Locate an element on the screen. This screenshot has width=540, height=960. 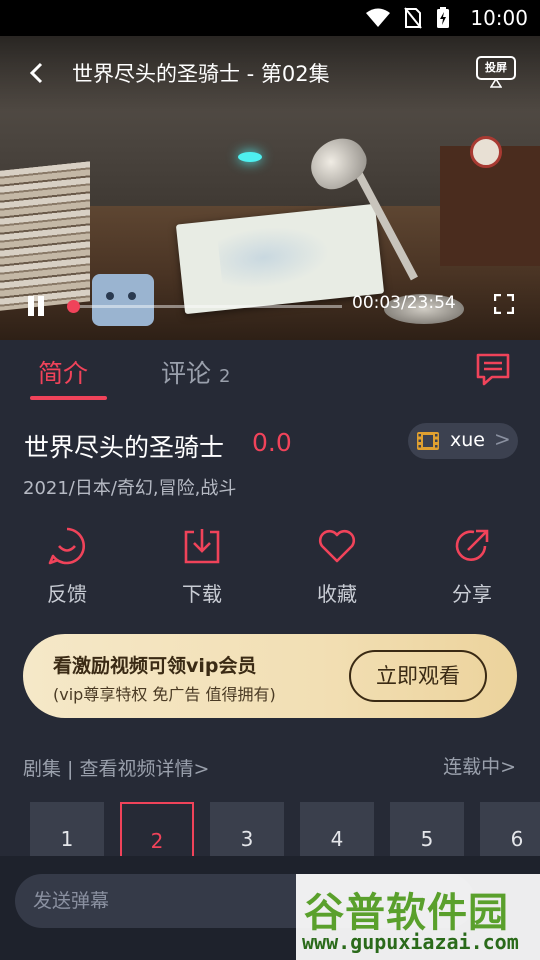
episode-4: 4 is located at coordinates (337, 829).